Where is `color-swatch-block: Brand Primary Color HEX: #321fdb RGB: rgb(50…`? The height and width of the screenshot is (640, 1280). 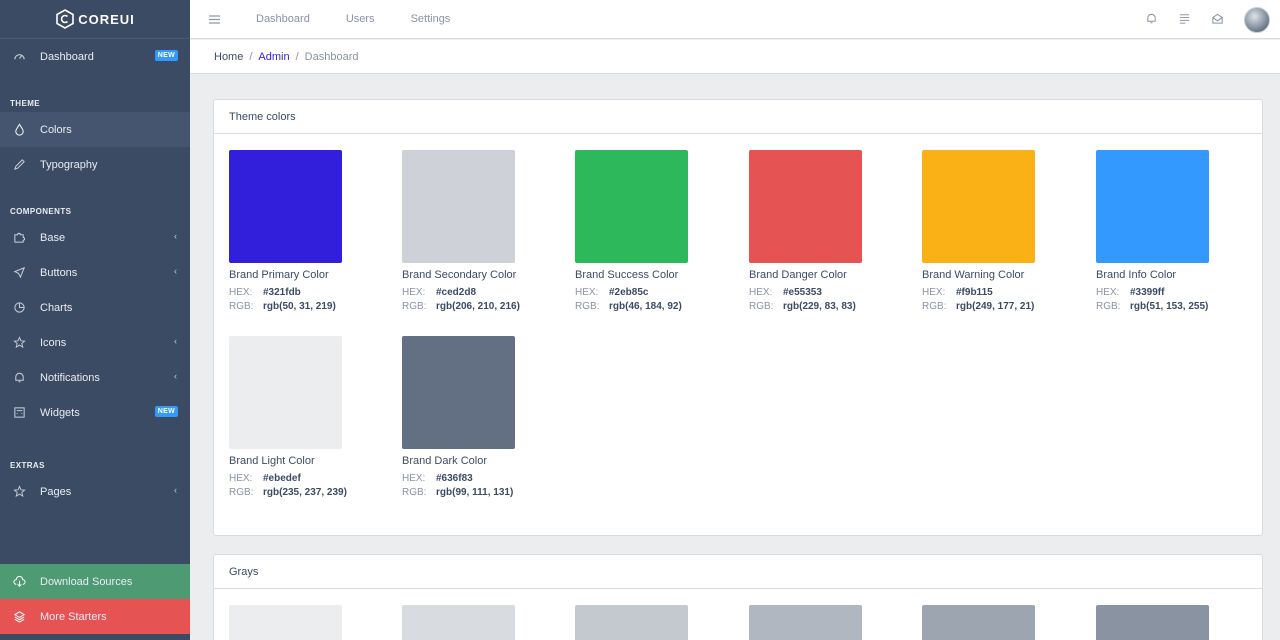
color-swatch-block: Brand Primary Color HEX: #321fdb RGB: rgb(50… is located at coordinates (304, 231).